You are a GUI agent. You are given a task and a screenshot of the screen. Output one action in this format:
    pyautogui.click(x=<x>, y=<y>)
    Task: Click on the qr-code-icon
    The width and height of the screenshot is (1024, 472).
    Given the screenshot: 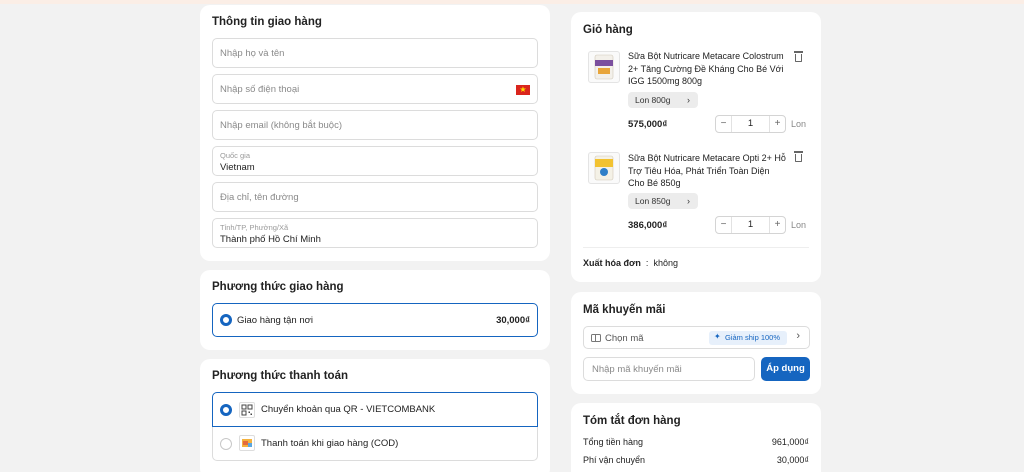 What is the action you would take?
    pyautogui.click(x=247, y=410)
    